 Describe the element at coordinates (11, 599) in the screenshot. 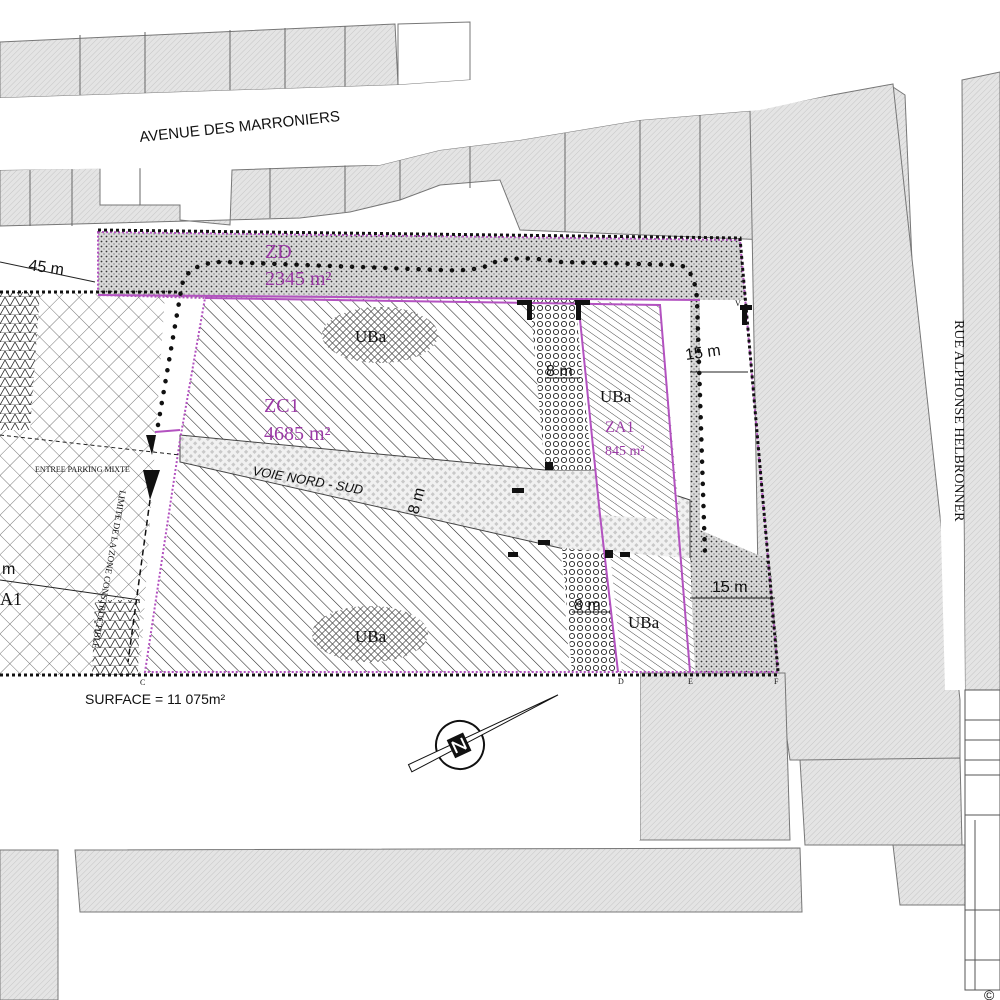

I see `za1-left-partial: A1` at that location.